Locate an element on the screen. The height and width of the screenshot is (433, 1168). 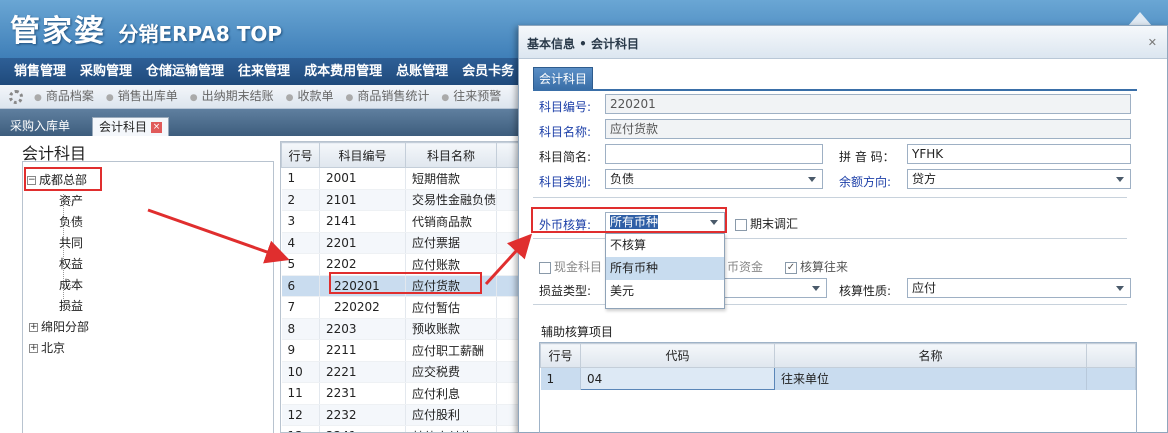
cell-row-number: 7 is located at coordinates (300, 307).